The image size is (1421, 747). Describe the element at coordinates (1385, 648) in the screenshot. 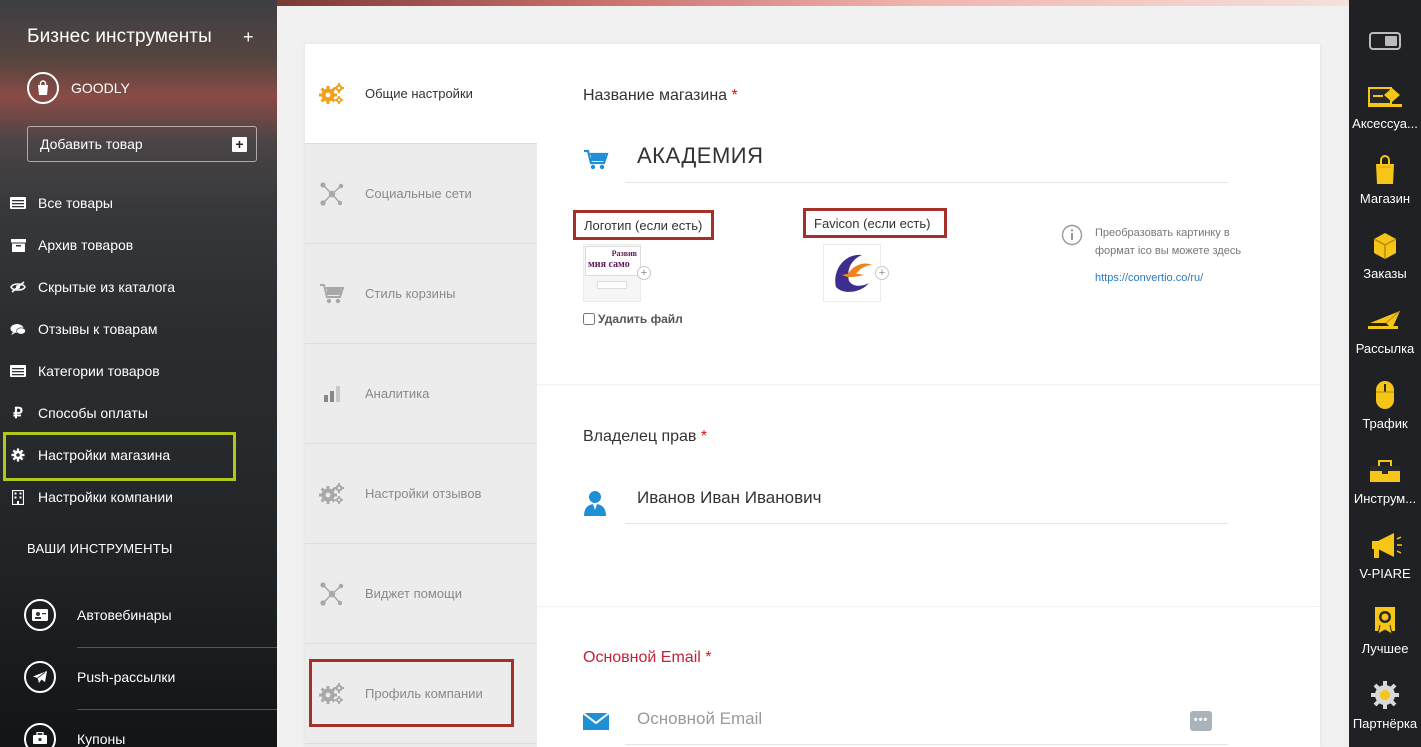

I see `right-item-label: Лучшее` at that location.